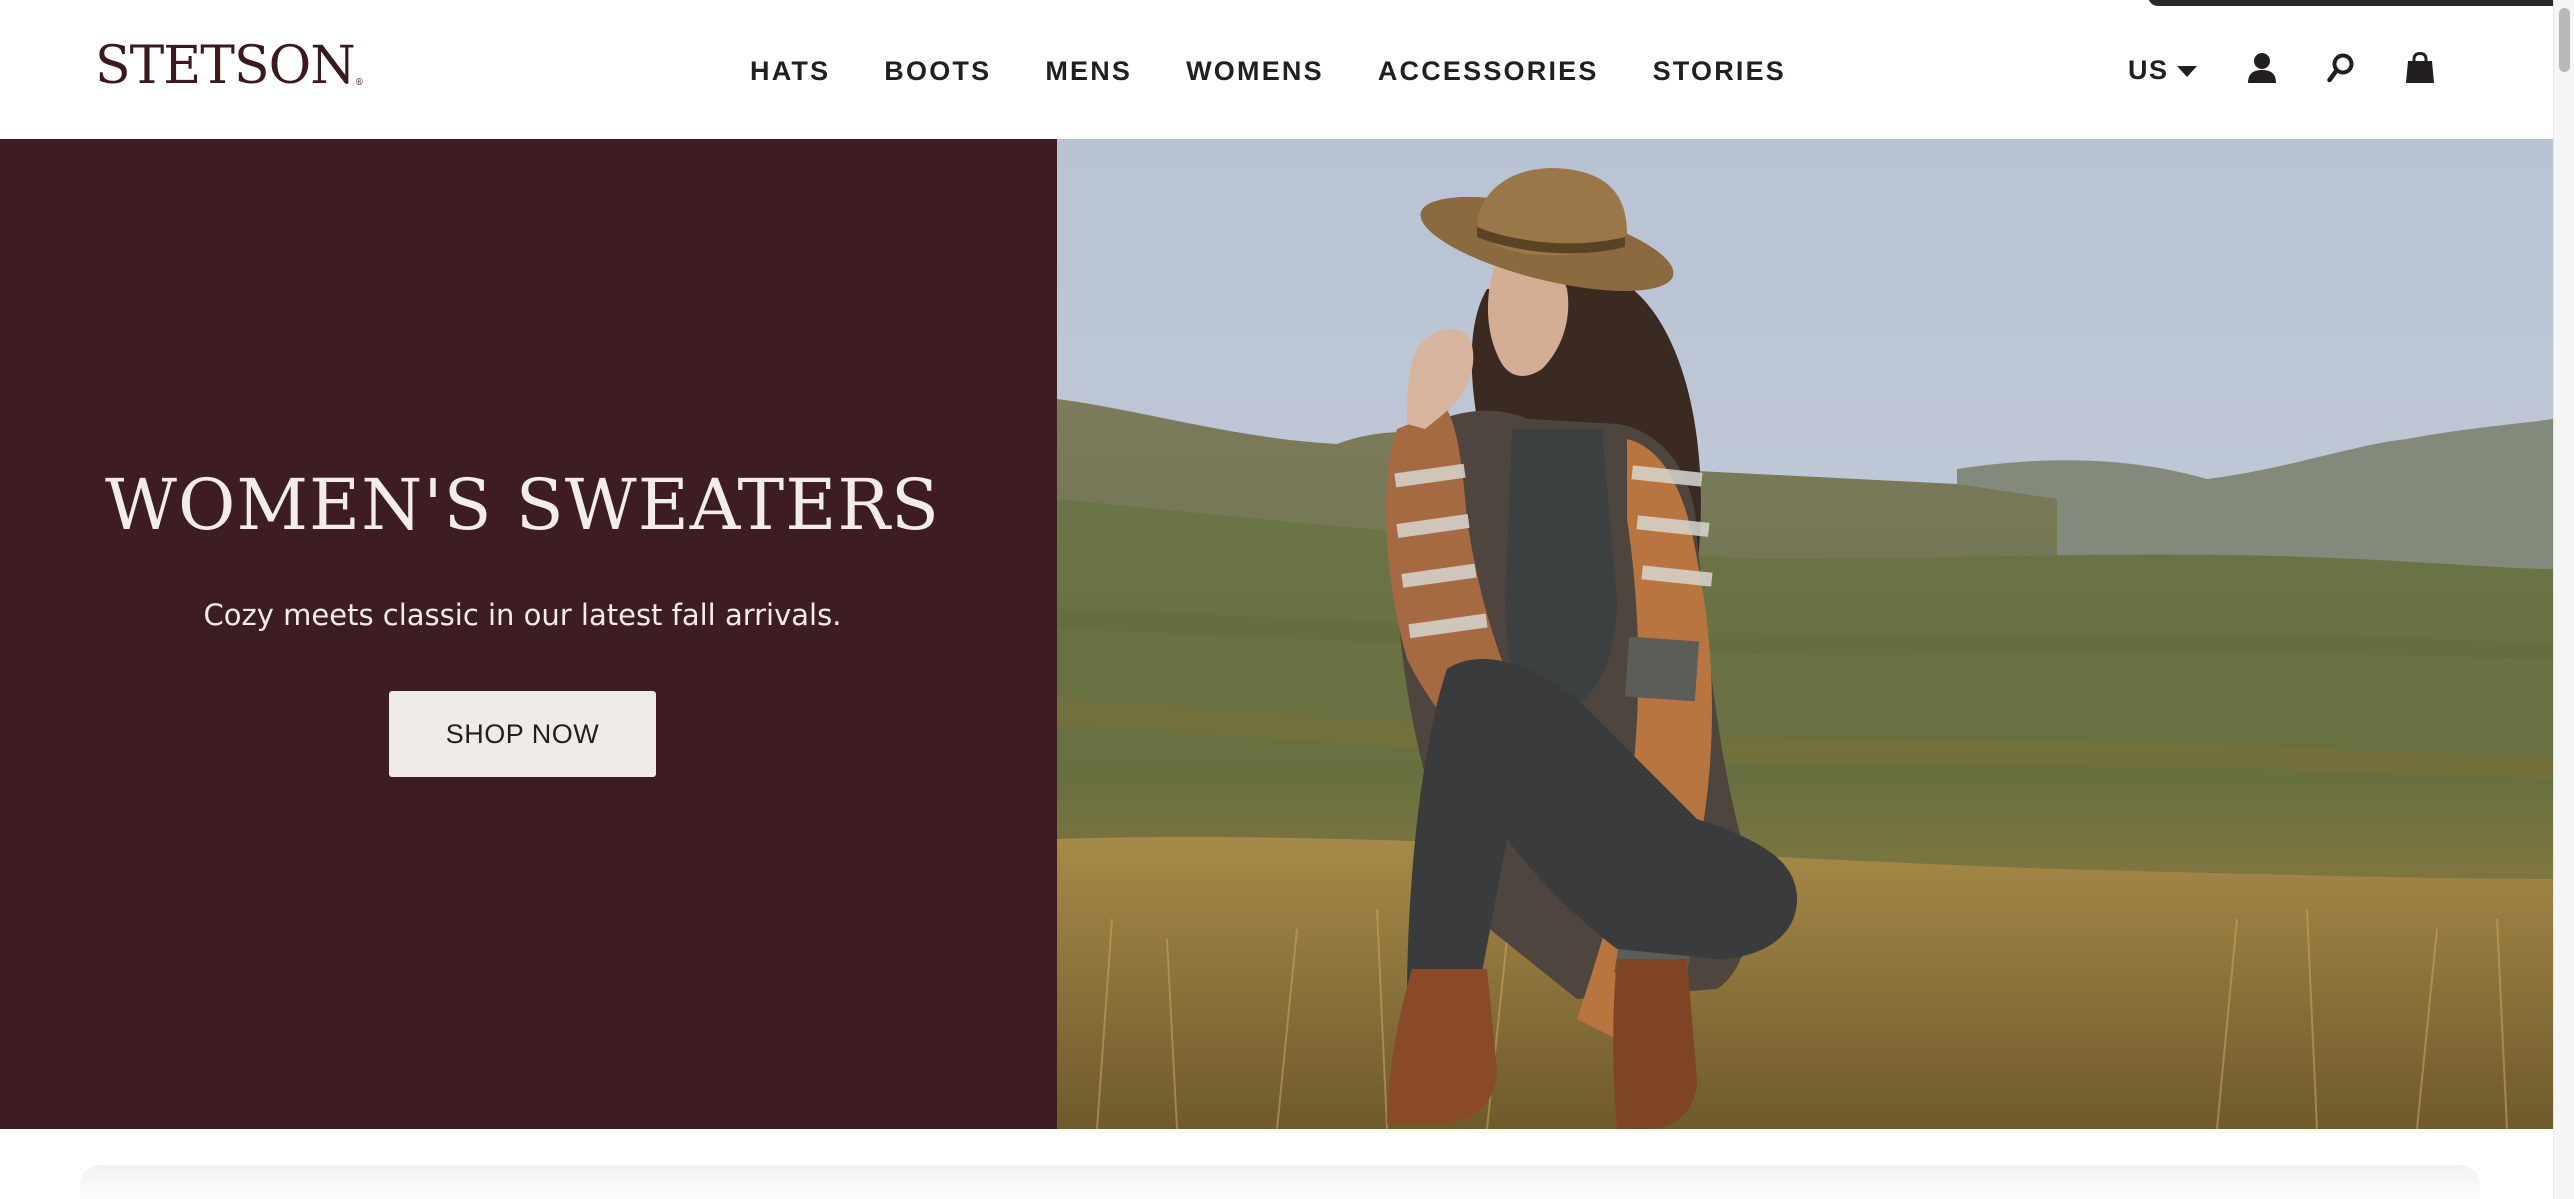 This screenshot has height=1199, width=2574. What do you see at coordinates (359, 83) in the screenshot?
I see `logo-registered-mark: ®` at bounding box center [359, 83].